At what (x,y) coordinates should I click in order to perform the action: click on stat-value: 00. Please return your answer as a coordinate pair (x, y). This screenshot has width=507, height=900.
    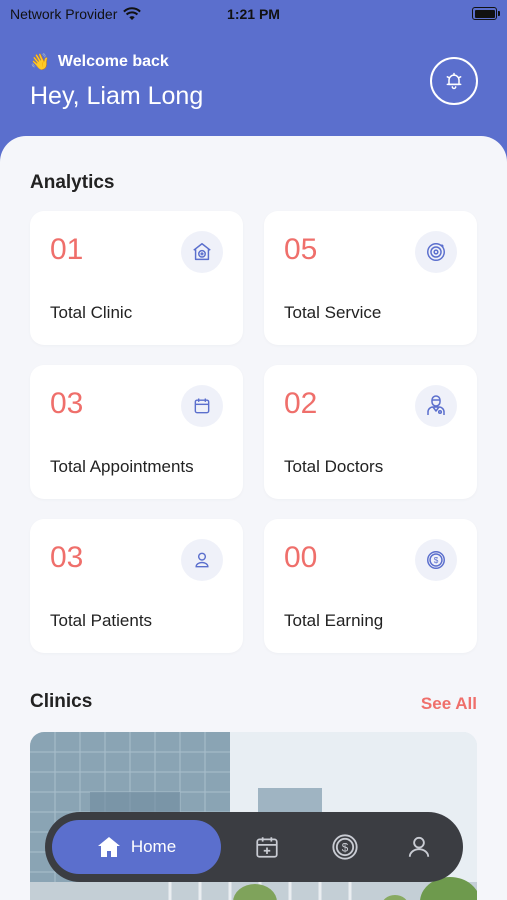
    Looking at the image, I should click on (301, 557).